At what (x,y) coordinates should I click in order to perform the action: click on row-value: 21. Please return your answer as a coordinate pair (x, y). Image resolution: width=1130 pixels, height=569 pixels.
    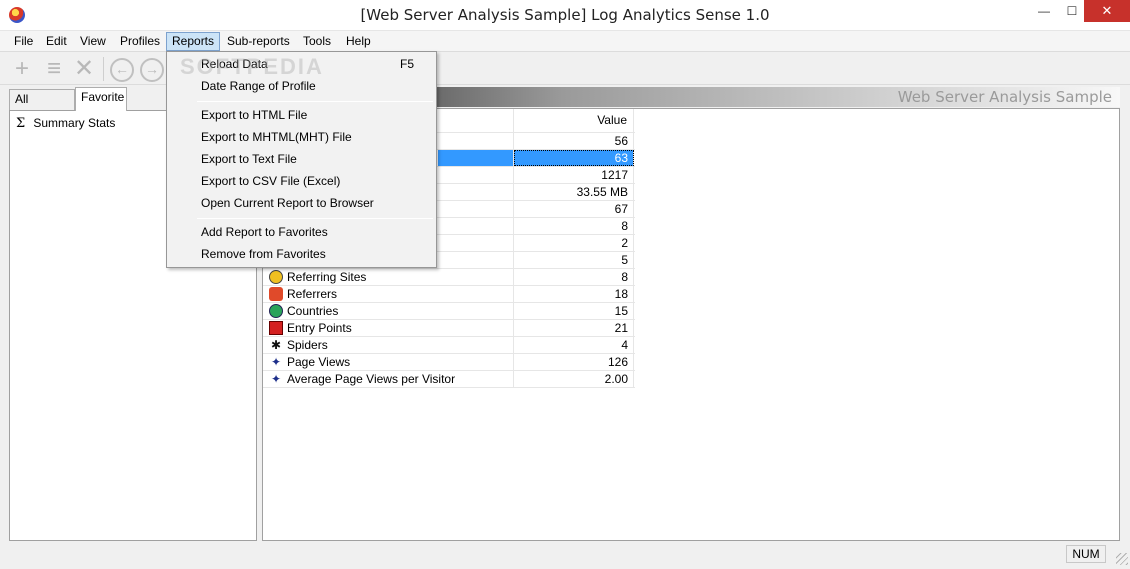
    Looking at the image, I should click on (574, 328).